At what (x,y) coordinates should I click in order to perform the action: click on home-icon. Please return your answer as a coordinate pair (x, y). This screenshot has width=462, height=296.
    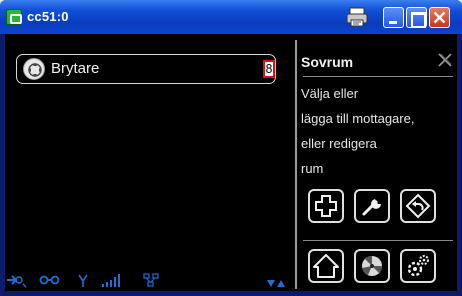
    Looking at the image, I should click on (326, 266).